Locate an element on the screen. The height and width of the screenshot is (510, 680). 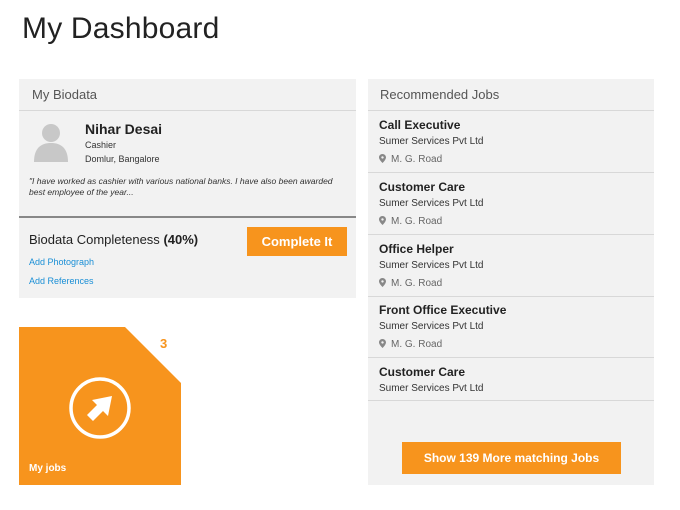
avatar-icon is located at coordinates (51, 143).